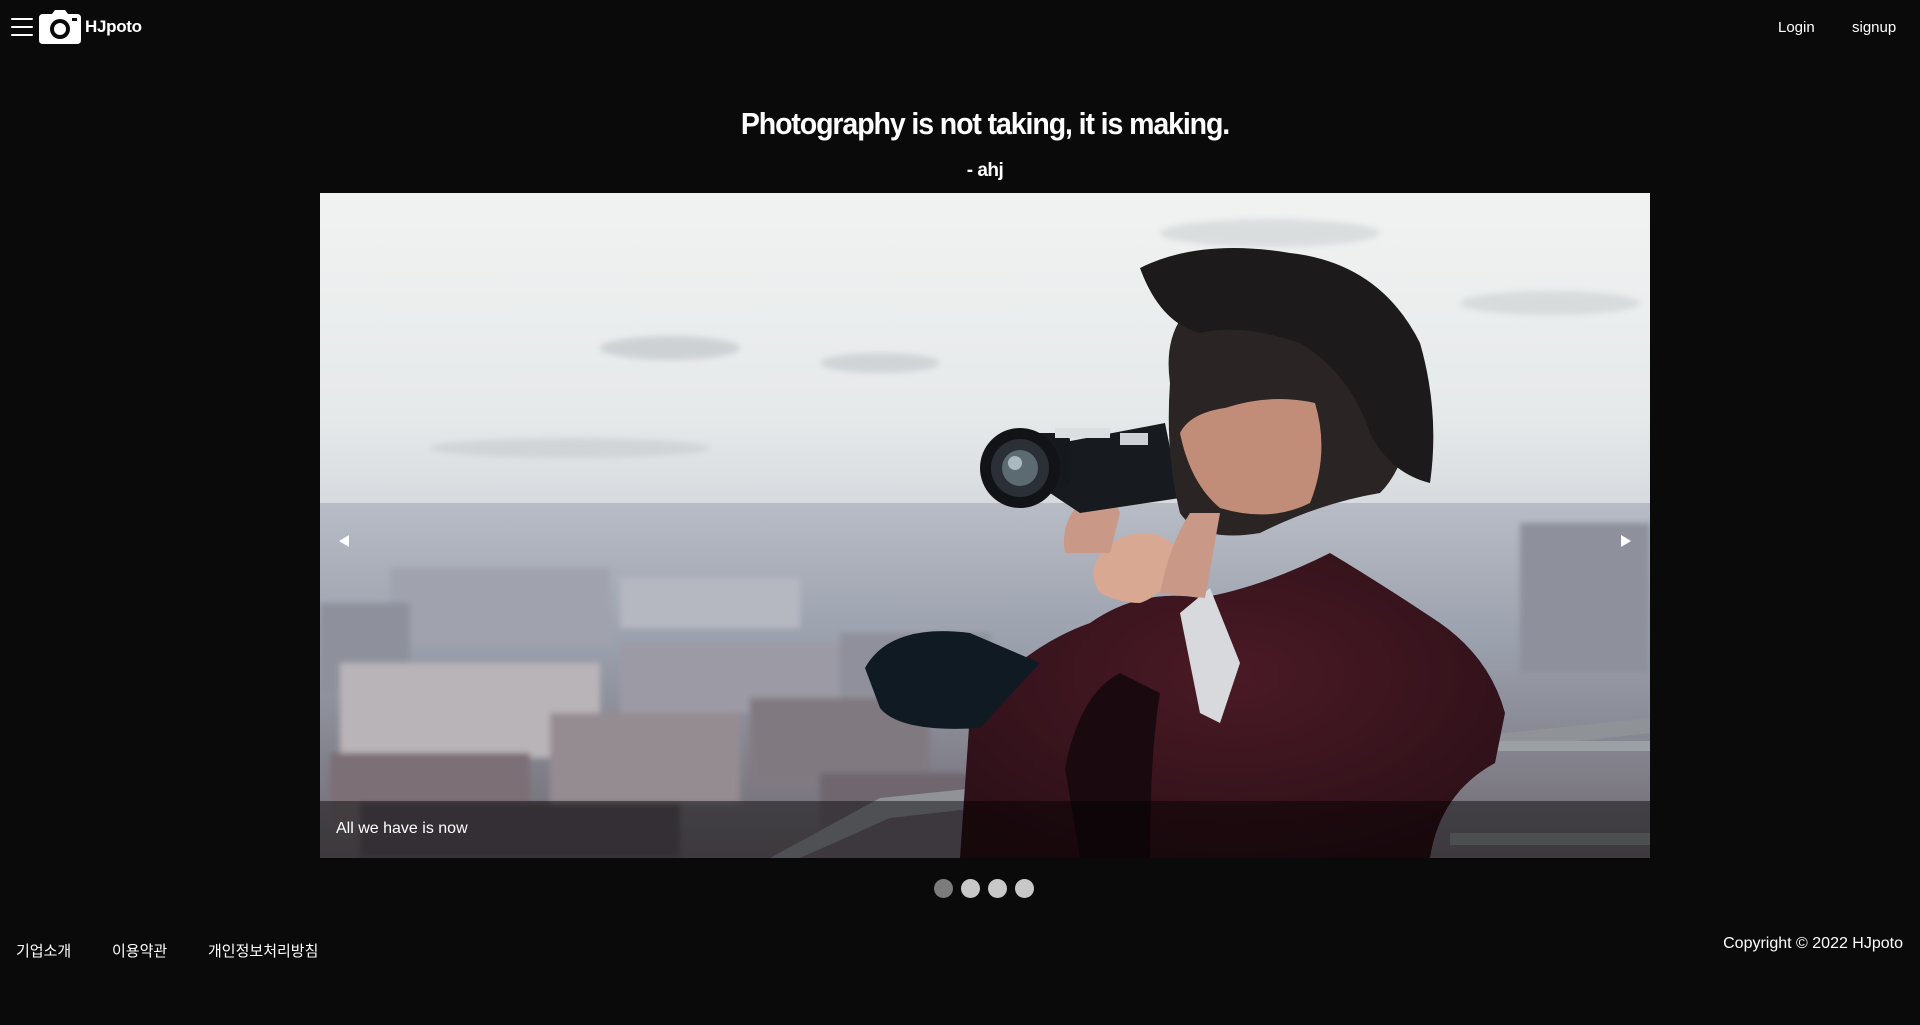 This screenshot has height=1025, width=1920. I want to click on signup-link: signup, so click(1874, 27).